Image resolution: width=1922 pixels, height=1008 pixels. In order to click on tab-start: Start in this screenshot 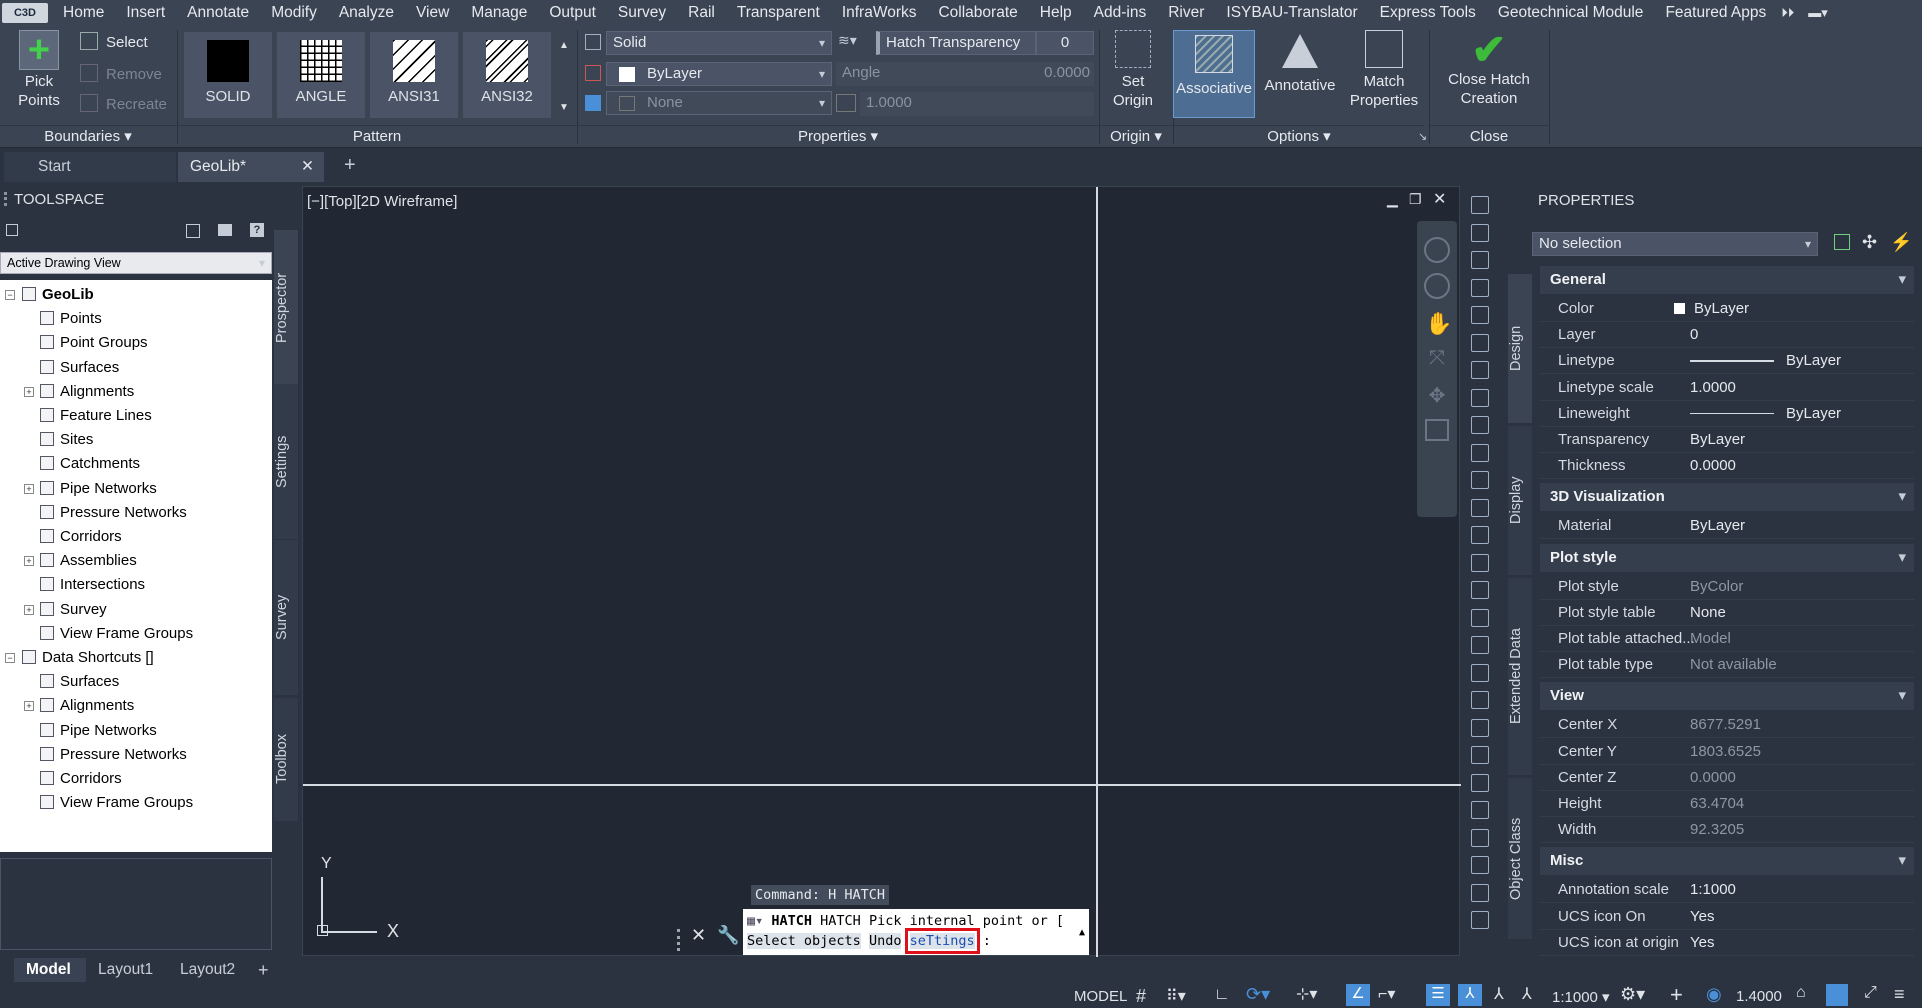, I will do `click(90, 167)`.